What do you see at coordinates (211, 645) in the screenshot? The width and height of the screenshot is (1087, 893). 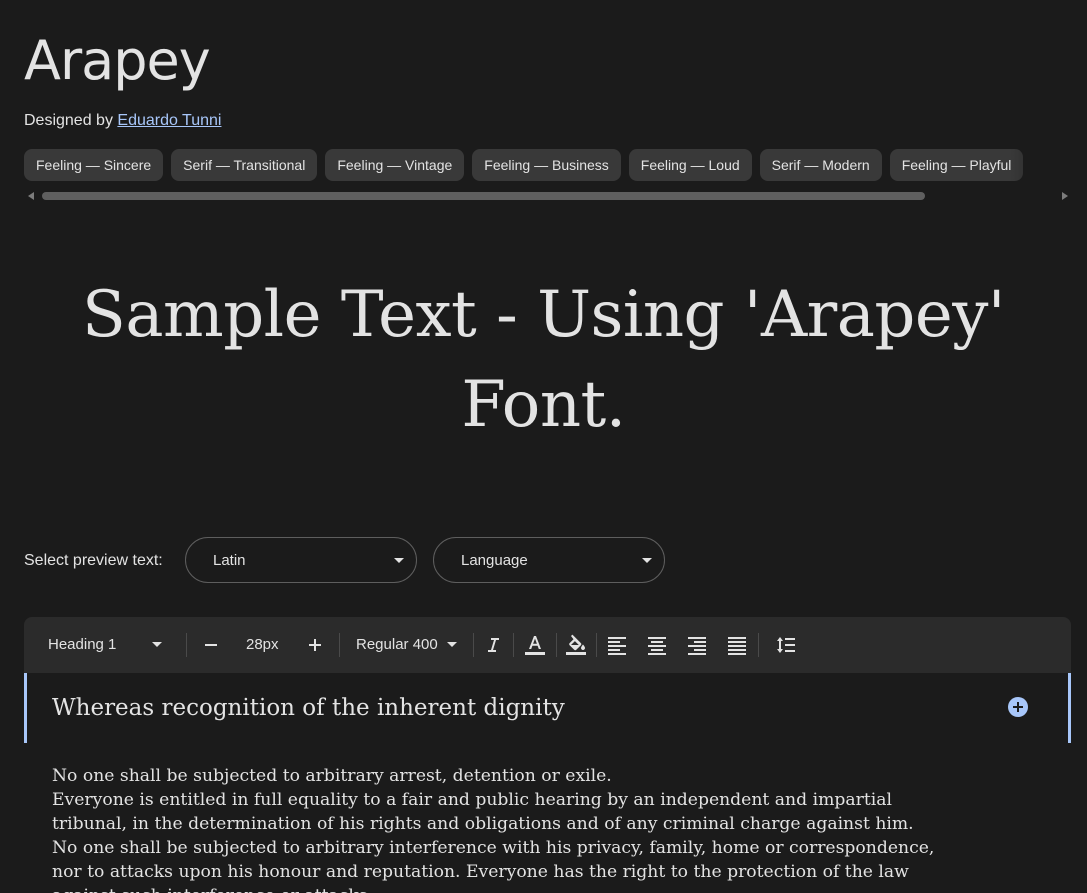 I see `minus-icon` at bounding box center [211, 645].